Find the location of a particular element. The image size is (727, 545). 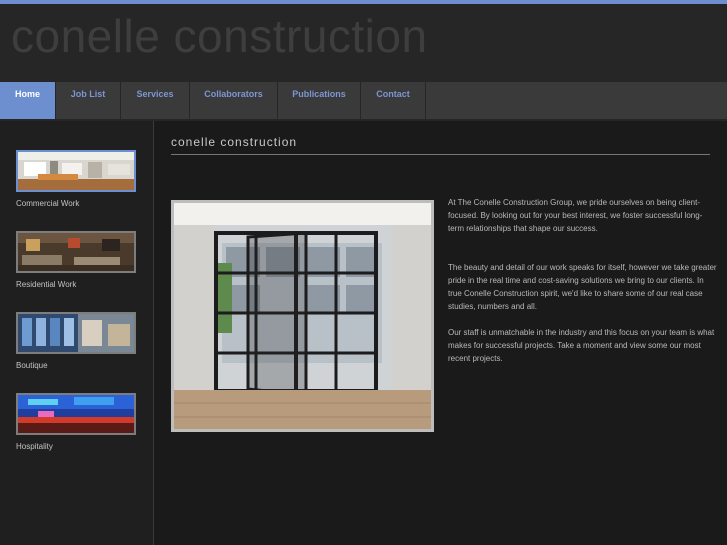

label-hospitality: Hospitality is located at coordinates (34, 446).